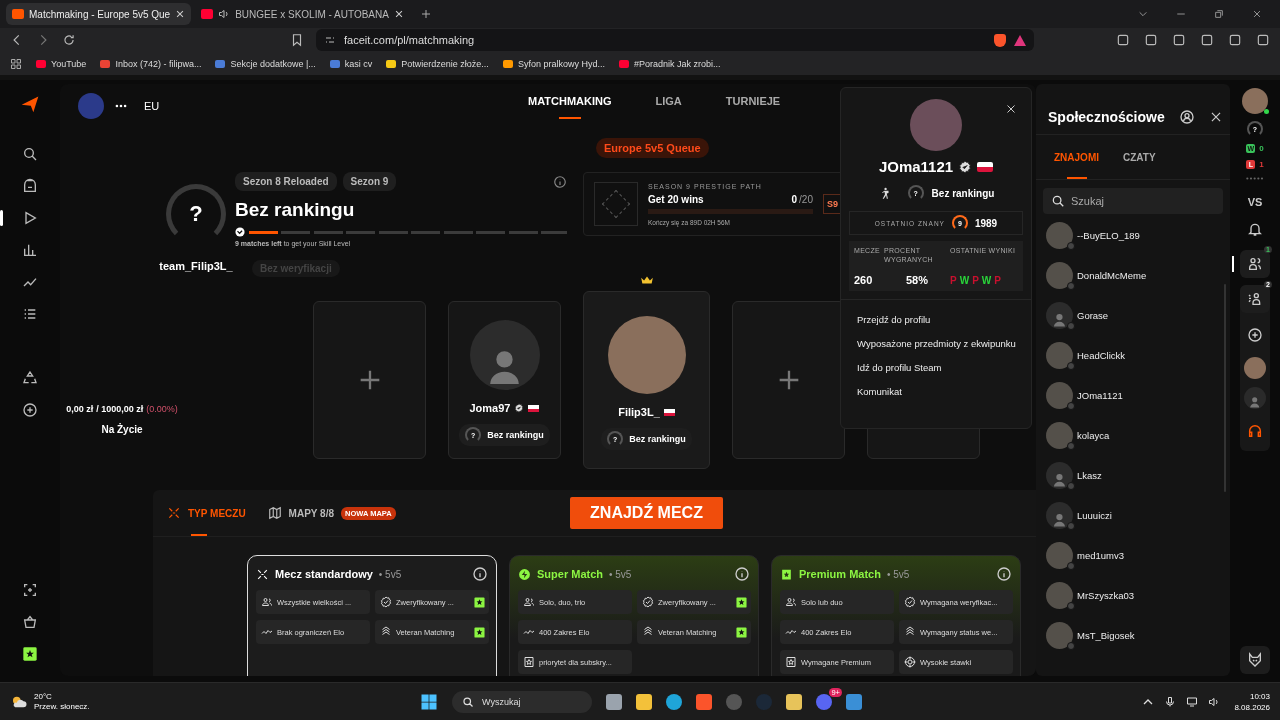 This screenshot has height=720, width=1280. Describe the element at coordinates (910, 662) in the screenshot. I see `target-icon` at that location.